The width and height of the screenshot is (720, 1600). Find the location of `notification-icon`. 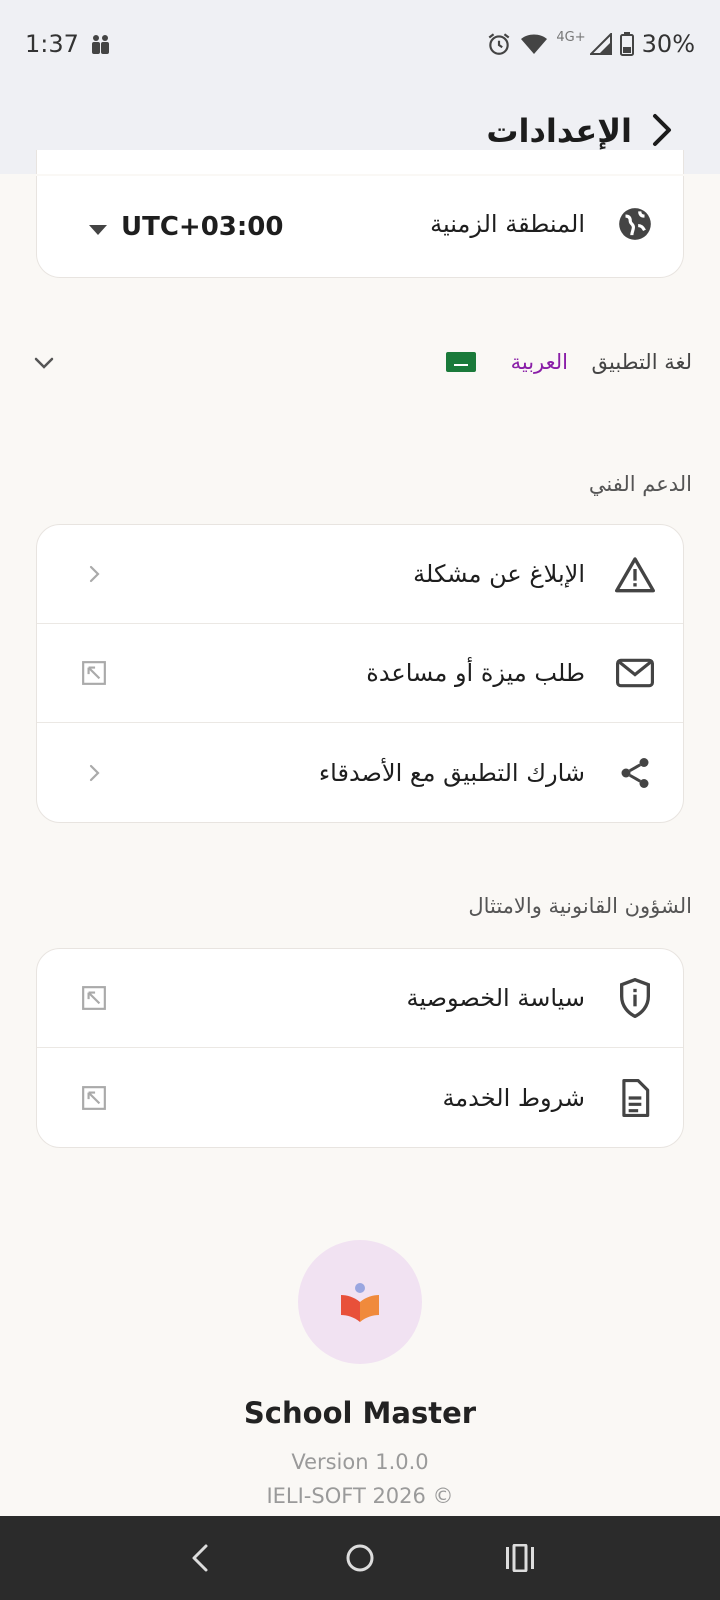

notification-icon is located at coordinates (101, 44).